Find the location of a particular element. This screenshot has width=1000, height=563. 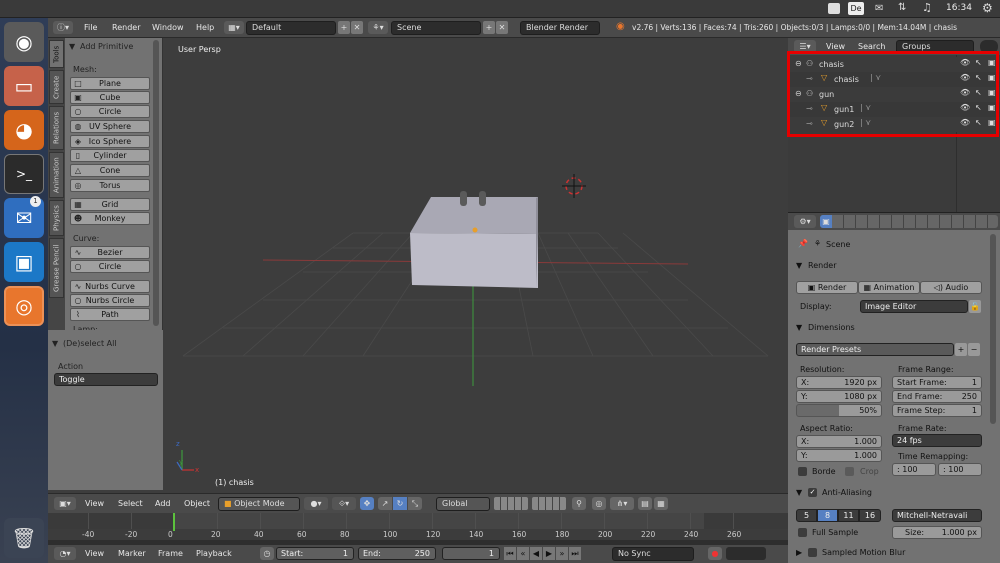

menu-render: Render is located at coordinates (126, 27).